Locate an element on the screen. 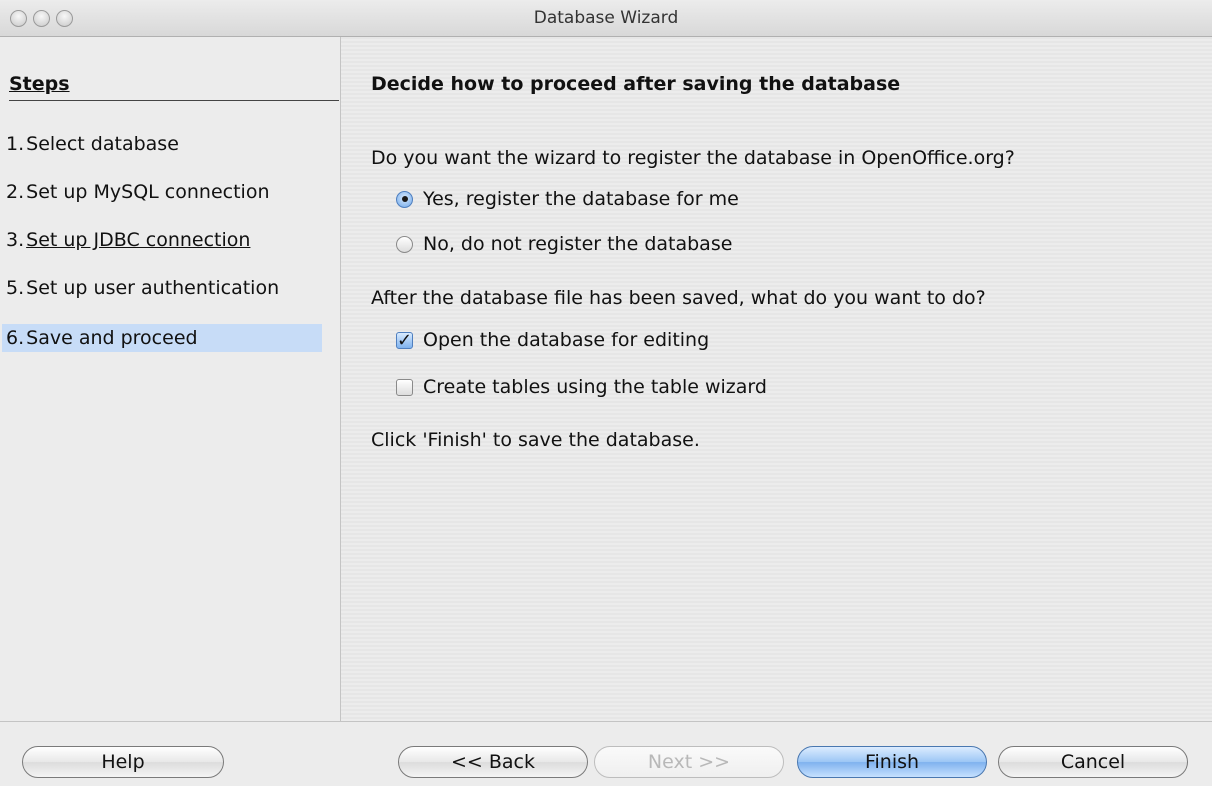  finish-note: Click 'Finish' to save the database. is located at coordinates (535, 440).